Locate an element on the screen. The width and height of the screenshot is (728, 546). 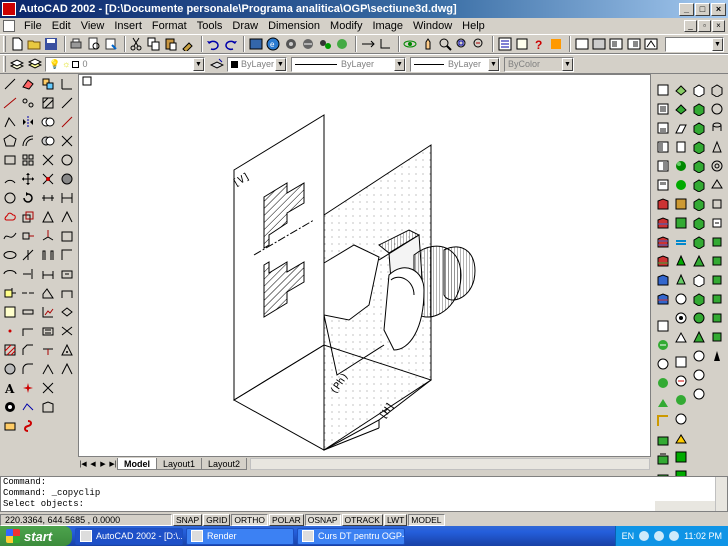
sphere-icon is located at coordinates (67, 293).